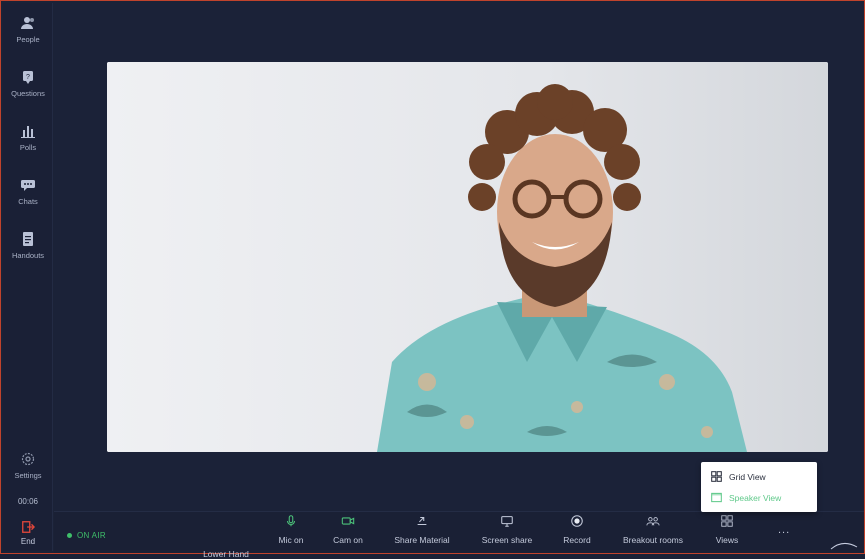 Image resolution: width=865 pixels, height=559 pixels. What do you see at coordinates (28, 39) in the screenshot?
I see `sidebar-item-label: People` at bounding box center [28, 39].